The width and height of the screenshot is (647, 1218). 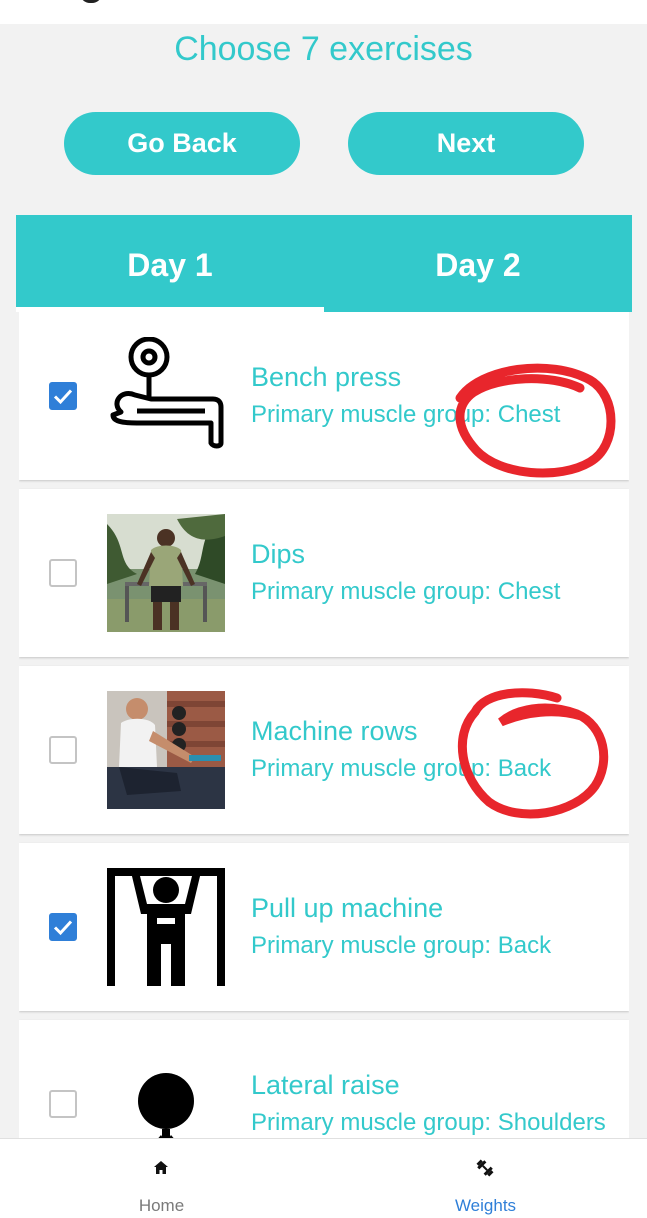 What do you see at coordinates (485, 1168) in the screenshot?
I see `weights-icon` at bounding box center [485, 1168].